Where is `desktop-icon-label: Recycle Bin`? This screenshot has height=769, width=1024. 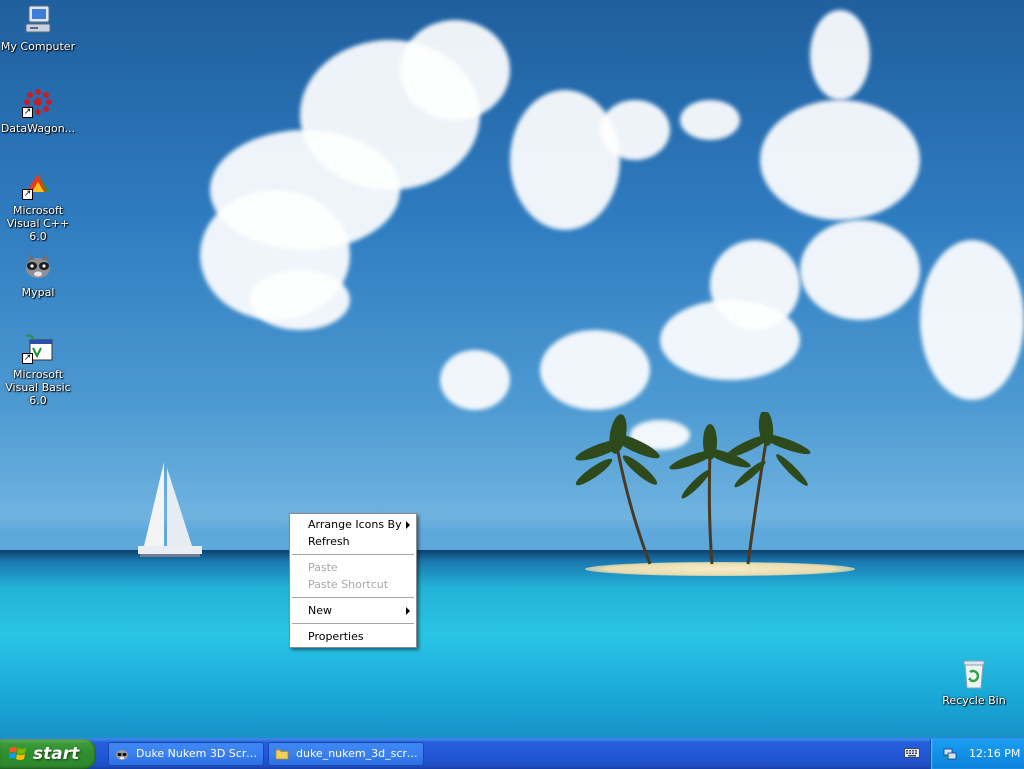 desktop-icon-label: Recycle Bin is located at coordinates (974, 700).